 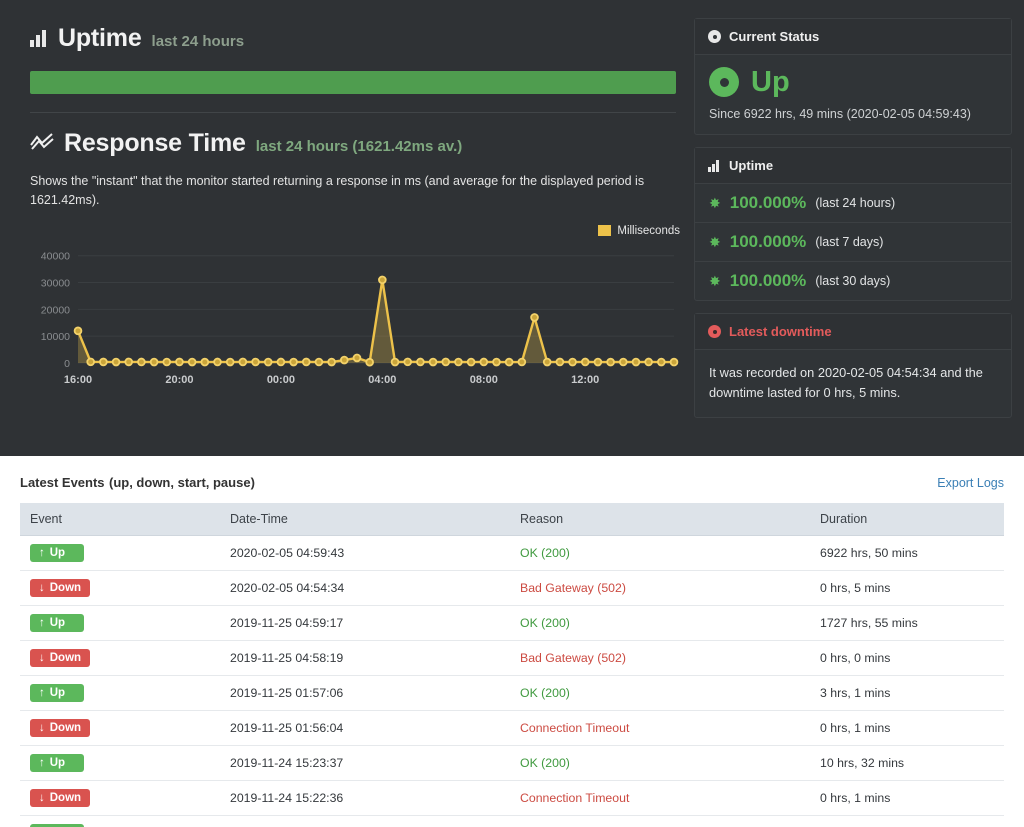 What do you see at coordinates (970, 483) in the screenshot?
I see `export-logs-link: Export Logs` at bounding box center [970, 483].